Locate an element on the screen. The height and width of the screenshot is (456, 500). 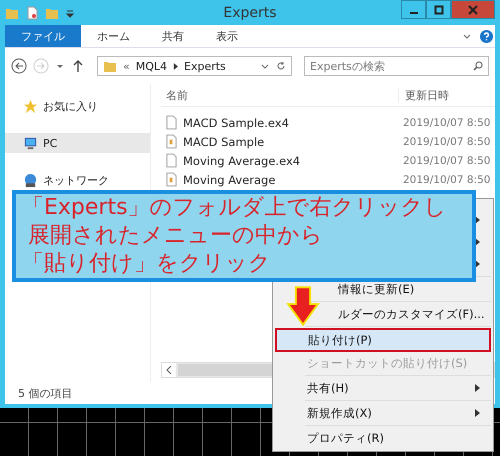
item-count: 5 個の項目 is located at coordinates (45, 393).